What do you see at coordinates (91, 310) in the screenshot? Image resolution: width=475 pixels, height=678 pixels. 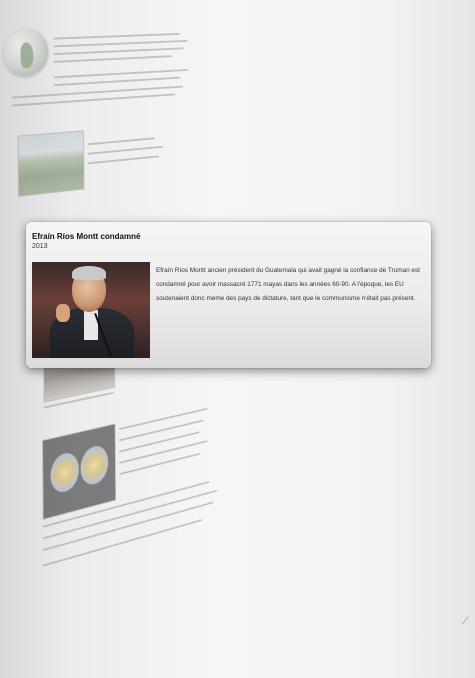 I see `event-photo` at bounding box center [91, 310].